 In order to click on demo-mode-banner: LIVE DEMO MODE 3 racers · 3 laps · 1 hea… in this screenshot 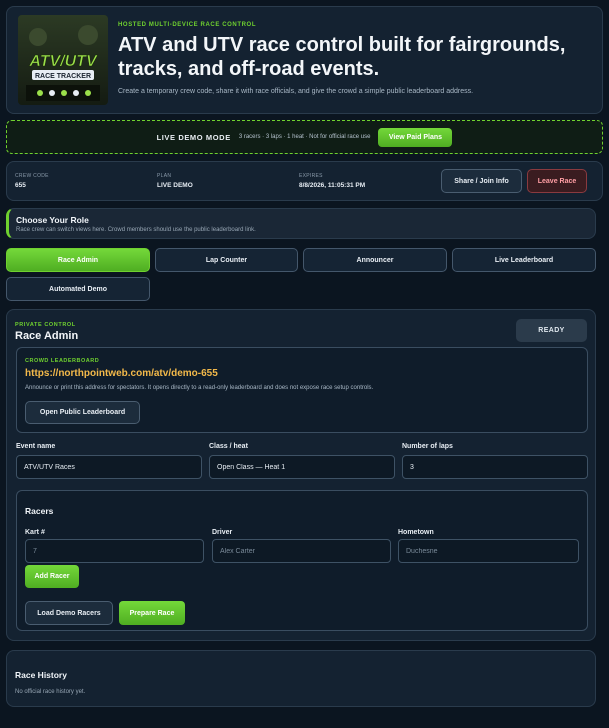, I will do `click(304, 137)`.